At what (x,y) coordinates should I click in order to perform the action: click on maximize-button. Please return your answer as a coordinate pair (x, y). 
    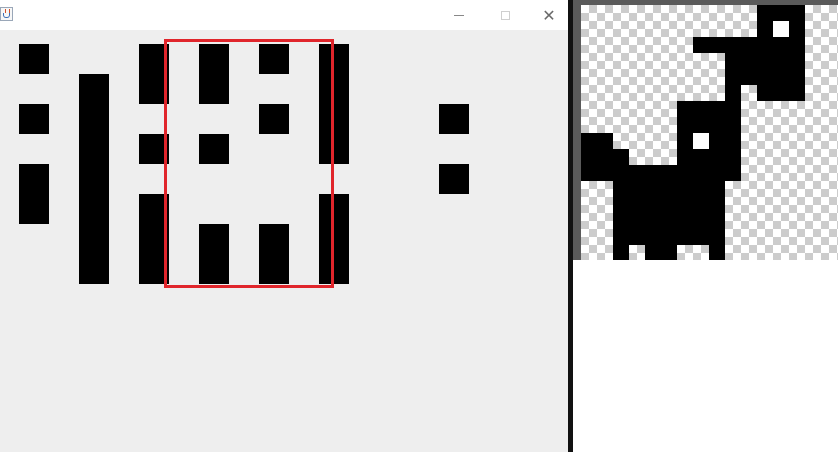
    Looking at the image, I should click on (505, 15).